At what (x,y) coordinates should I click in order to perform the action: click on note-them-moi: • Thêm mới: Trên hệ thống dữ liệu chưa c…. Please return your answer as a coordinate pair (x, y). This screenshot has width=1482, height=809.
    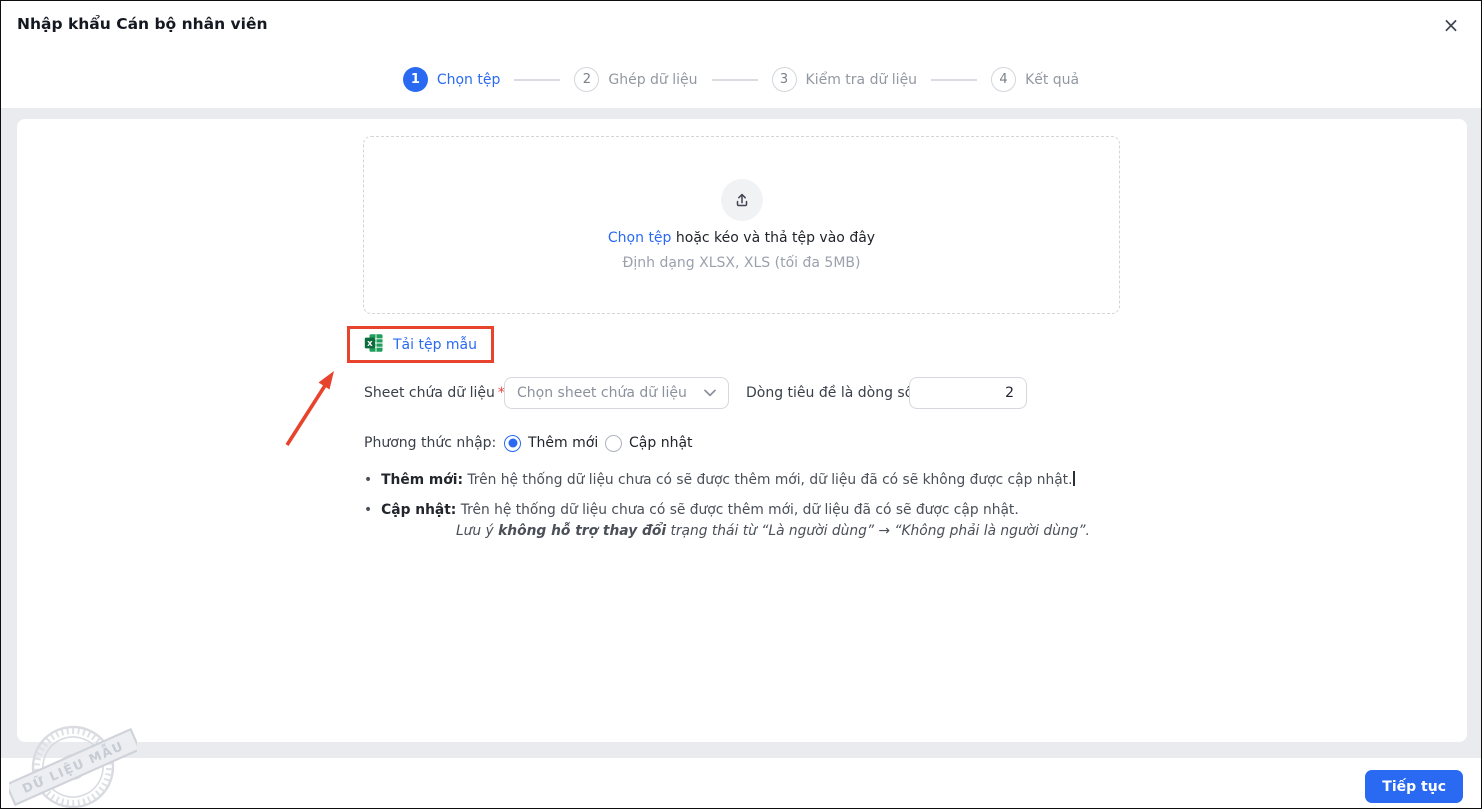
    Looking at the image, I should click on (719, 480).